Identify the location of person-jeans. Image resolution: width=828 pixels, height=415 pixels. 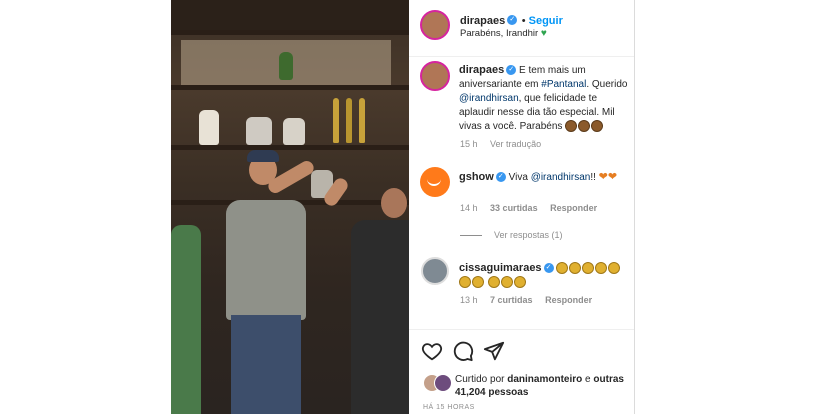
(266, 364).